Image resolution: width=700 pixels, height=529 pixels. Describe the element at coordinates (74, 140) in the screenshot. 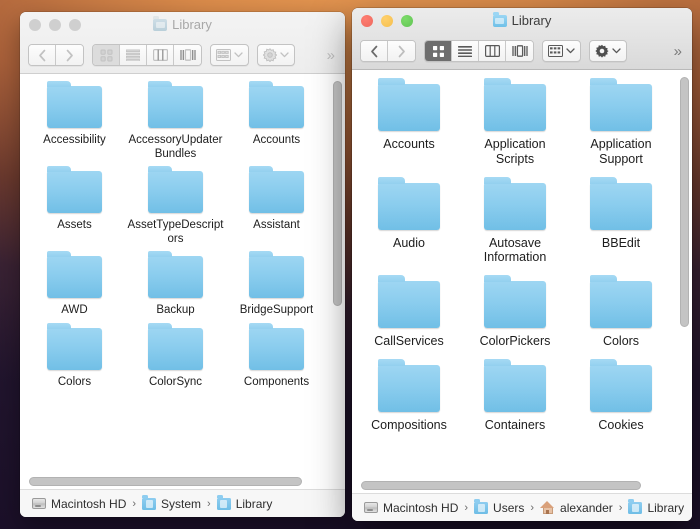

I see `item-label: Accessibility` at that location.